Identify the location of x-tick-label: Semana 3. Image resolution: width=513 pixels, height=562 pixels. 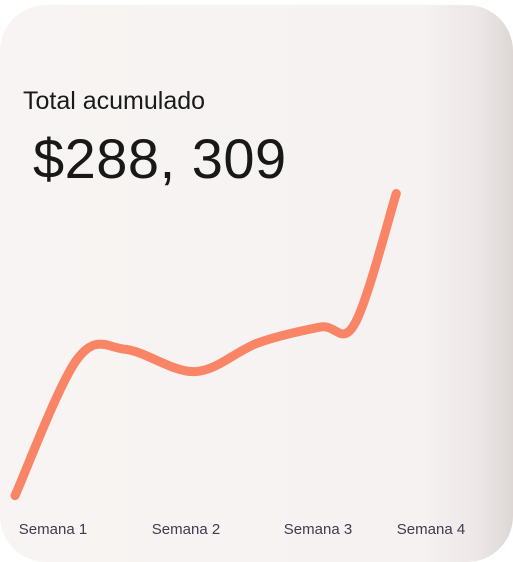
(318, 529).